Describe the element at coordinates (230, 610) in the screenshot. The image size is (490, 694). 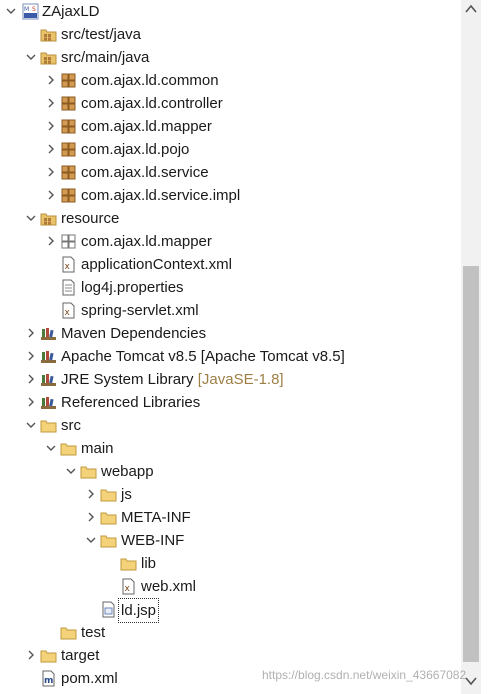
I see `tree-item-ld-jsp: ld.jsp` at that location.